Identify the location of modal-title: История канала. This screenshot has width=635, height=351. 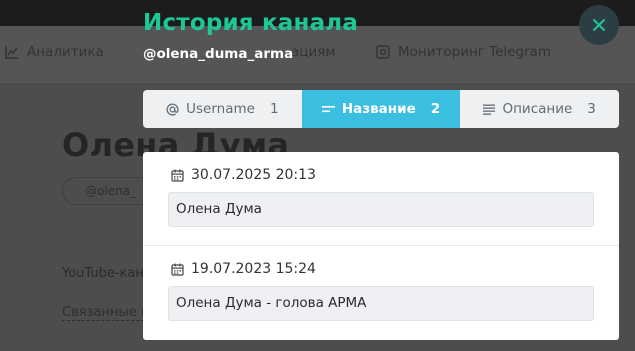
(251, 23).